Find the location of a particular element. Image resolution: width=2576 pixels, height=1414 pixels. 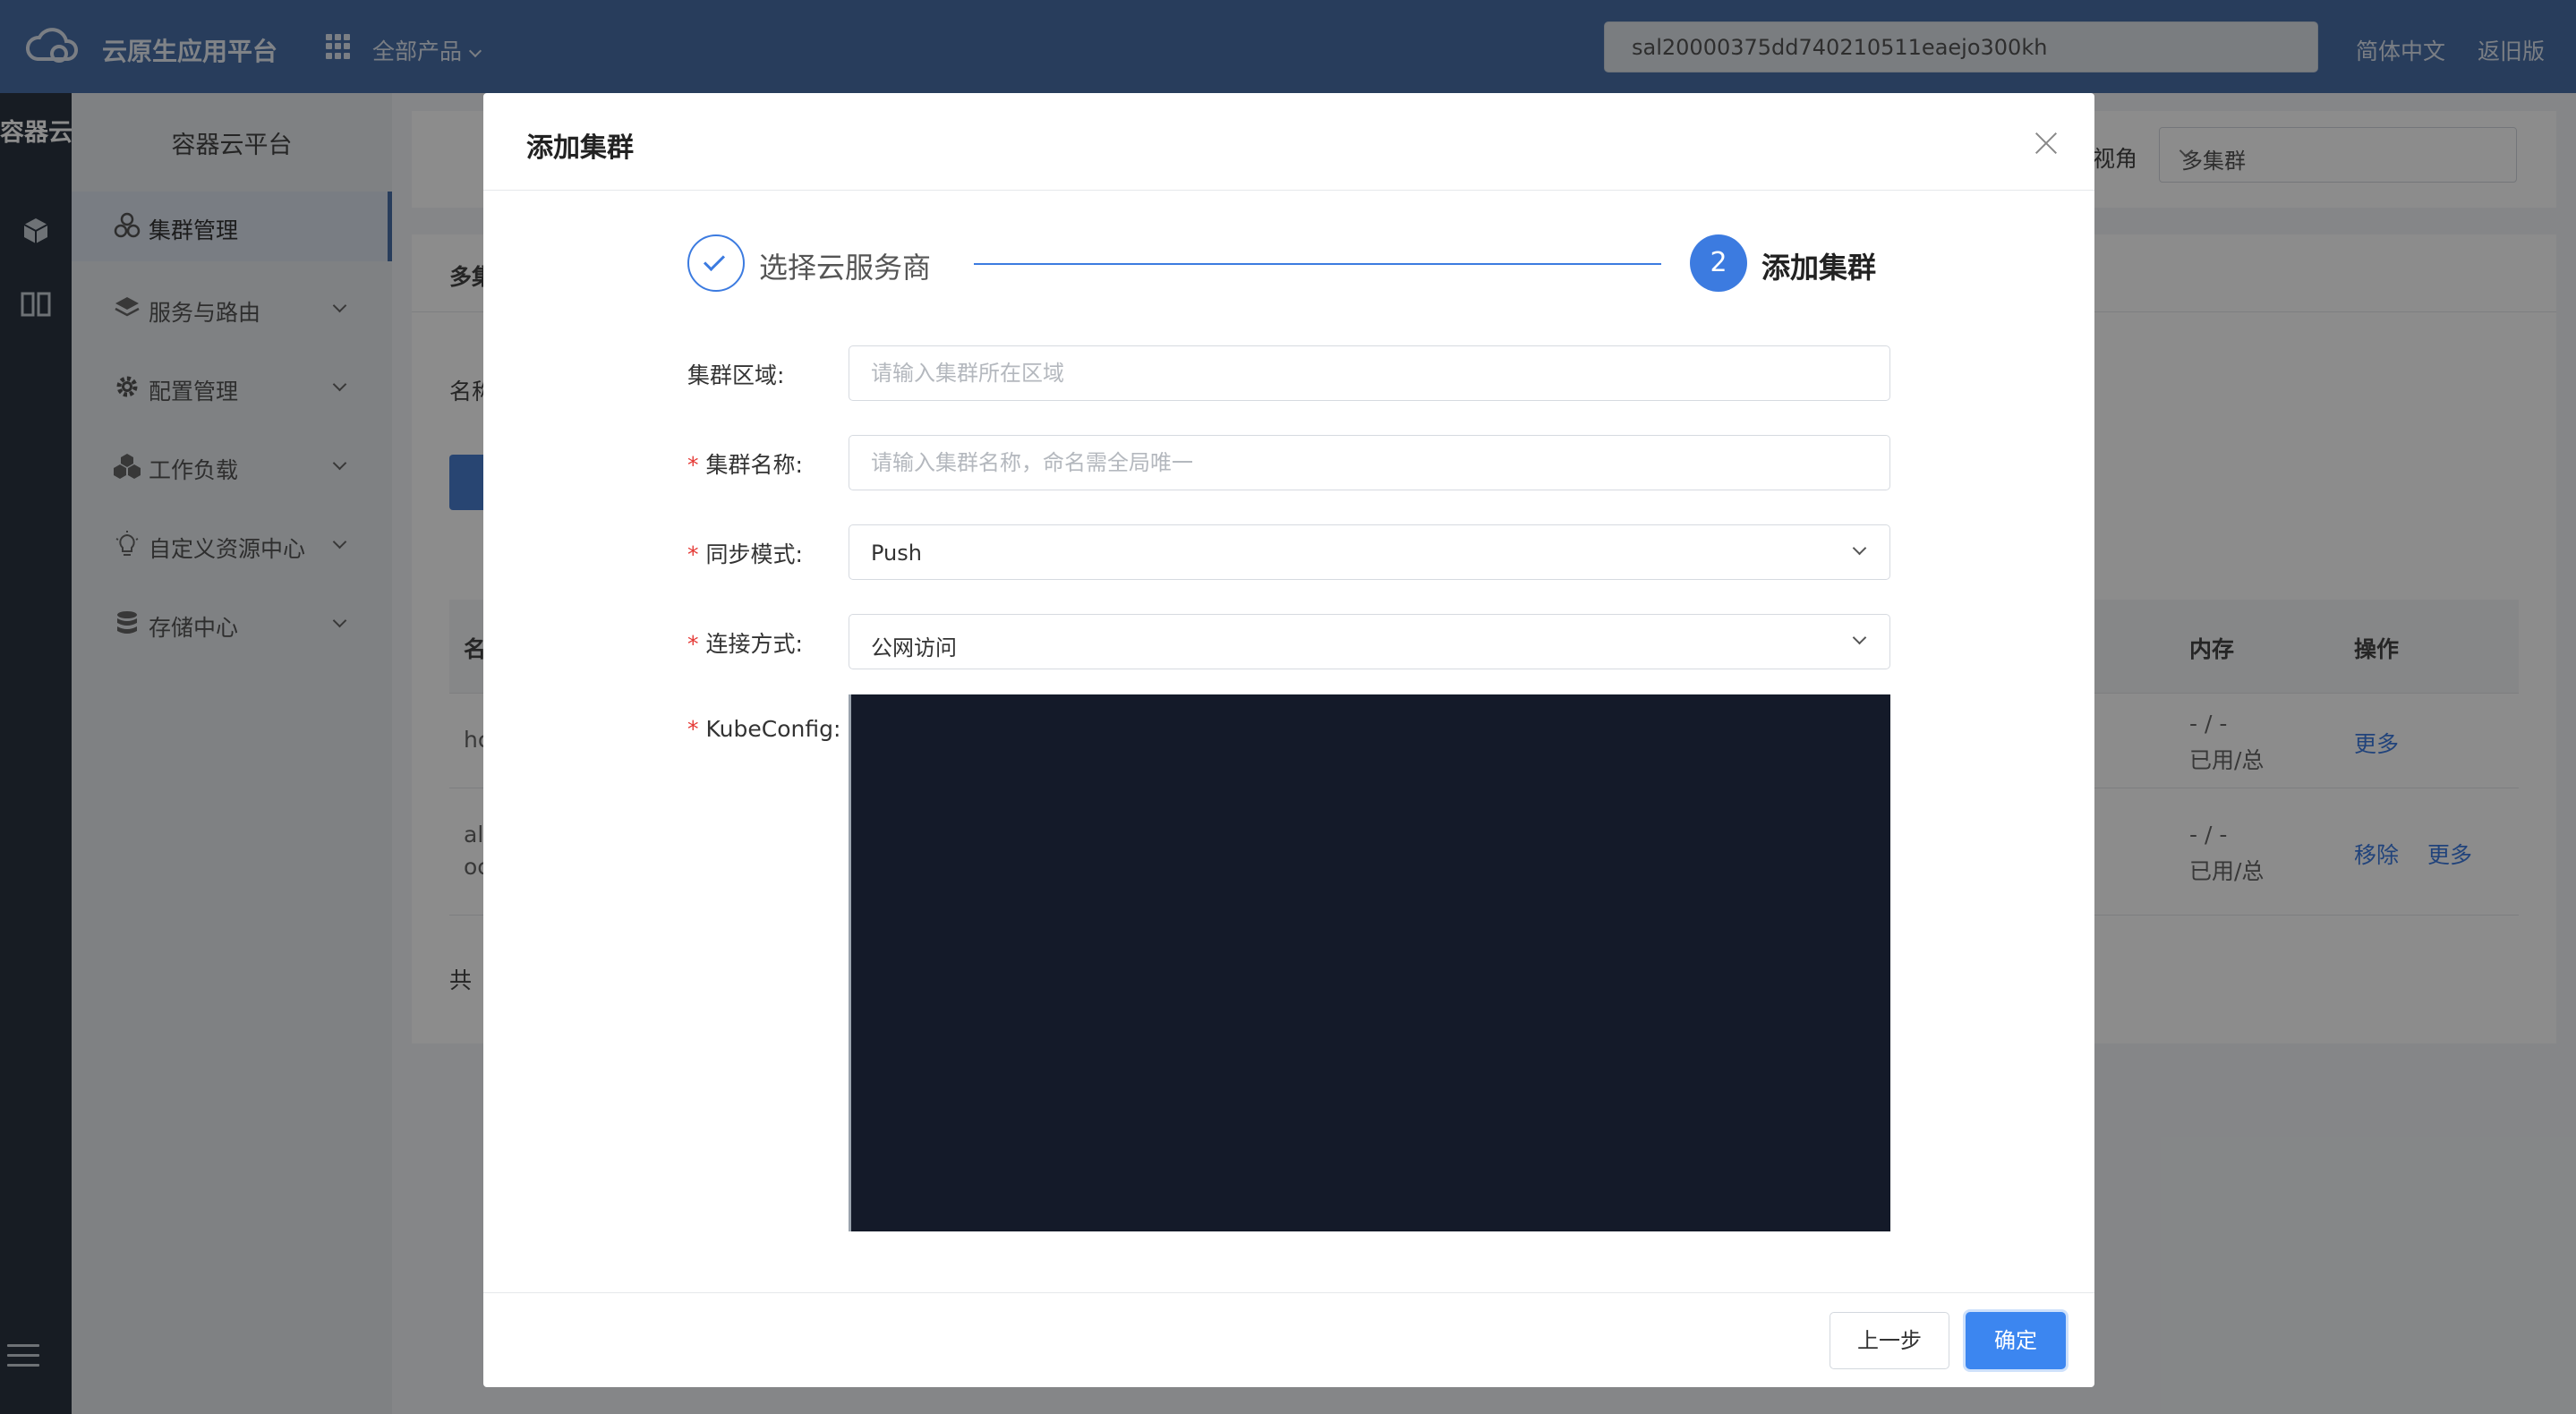

connection-method-value: 公网访问 is located at coordinates (914, 647).